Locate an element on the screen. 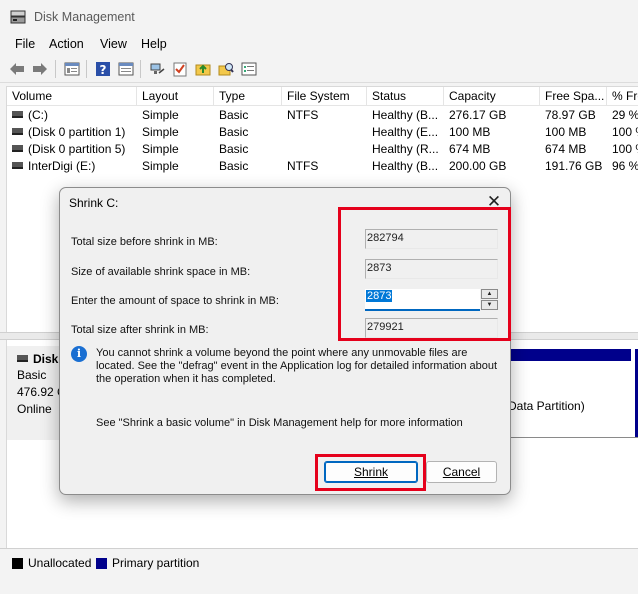 The height and width of the screenshot is (594, 638). volume-free-space: 191.76 GB is located at coordinates (574, 166).